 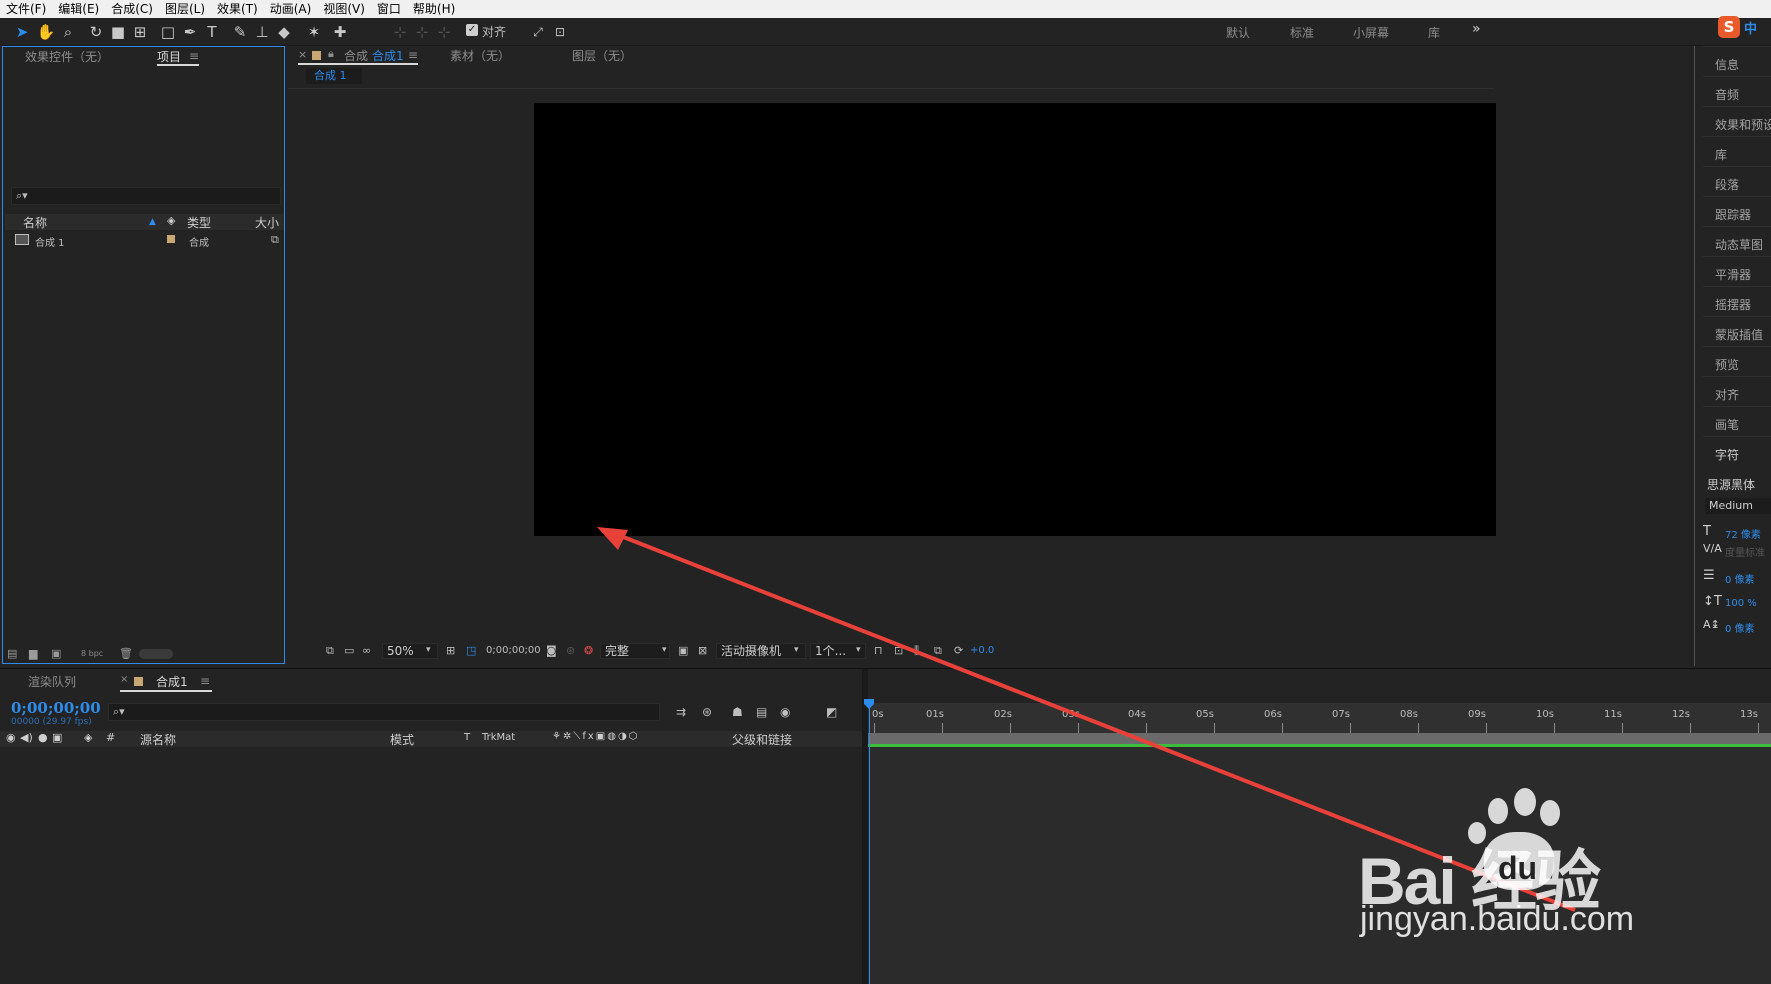 I want to click on sogou-logo-icon: S, so click(x=1729, y=27).